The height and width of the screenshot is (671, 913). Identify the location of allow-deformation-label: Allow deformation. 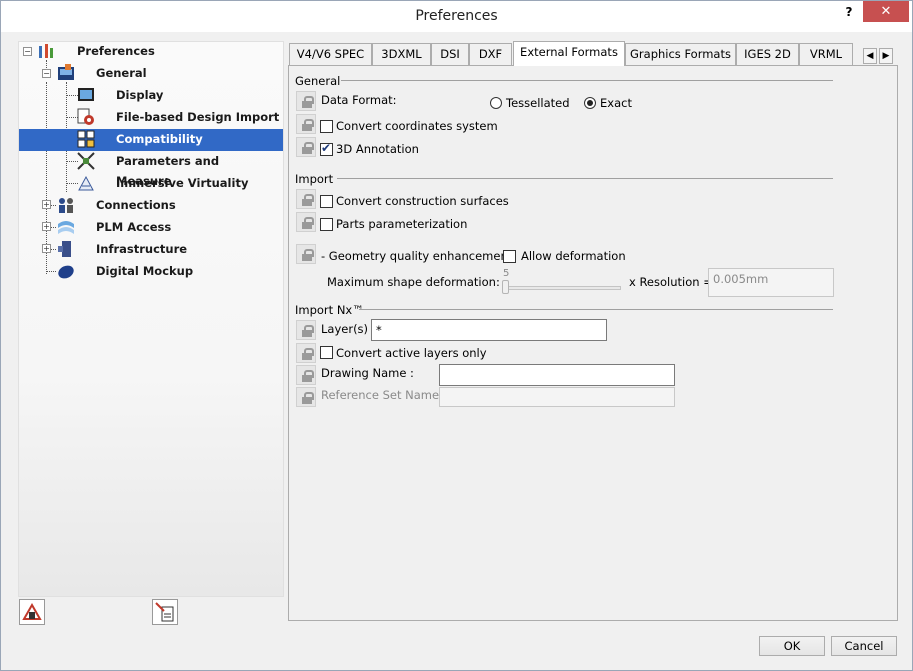
(573, 256).